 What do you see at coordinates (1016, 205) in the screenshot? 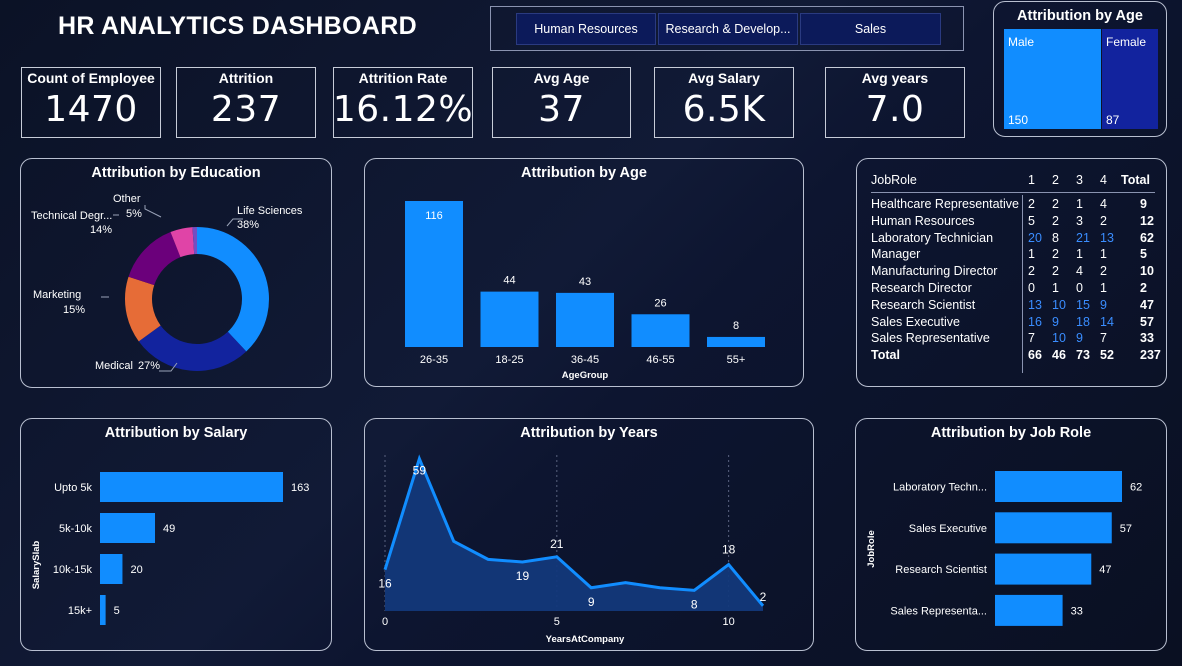
I see `matrix-row: Healthcare Representative 2 2 1 4 9` at bounding box center [1016, 205].